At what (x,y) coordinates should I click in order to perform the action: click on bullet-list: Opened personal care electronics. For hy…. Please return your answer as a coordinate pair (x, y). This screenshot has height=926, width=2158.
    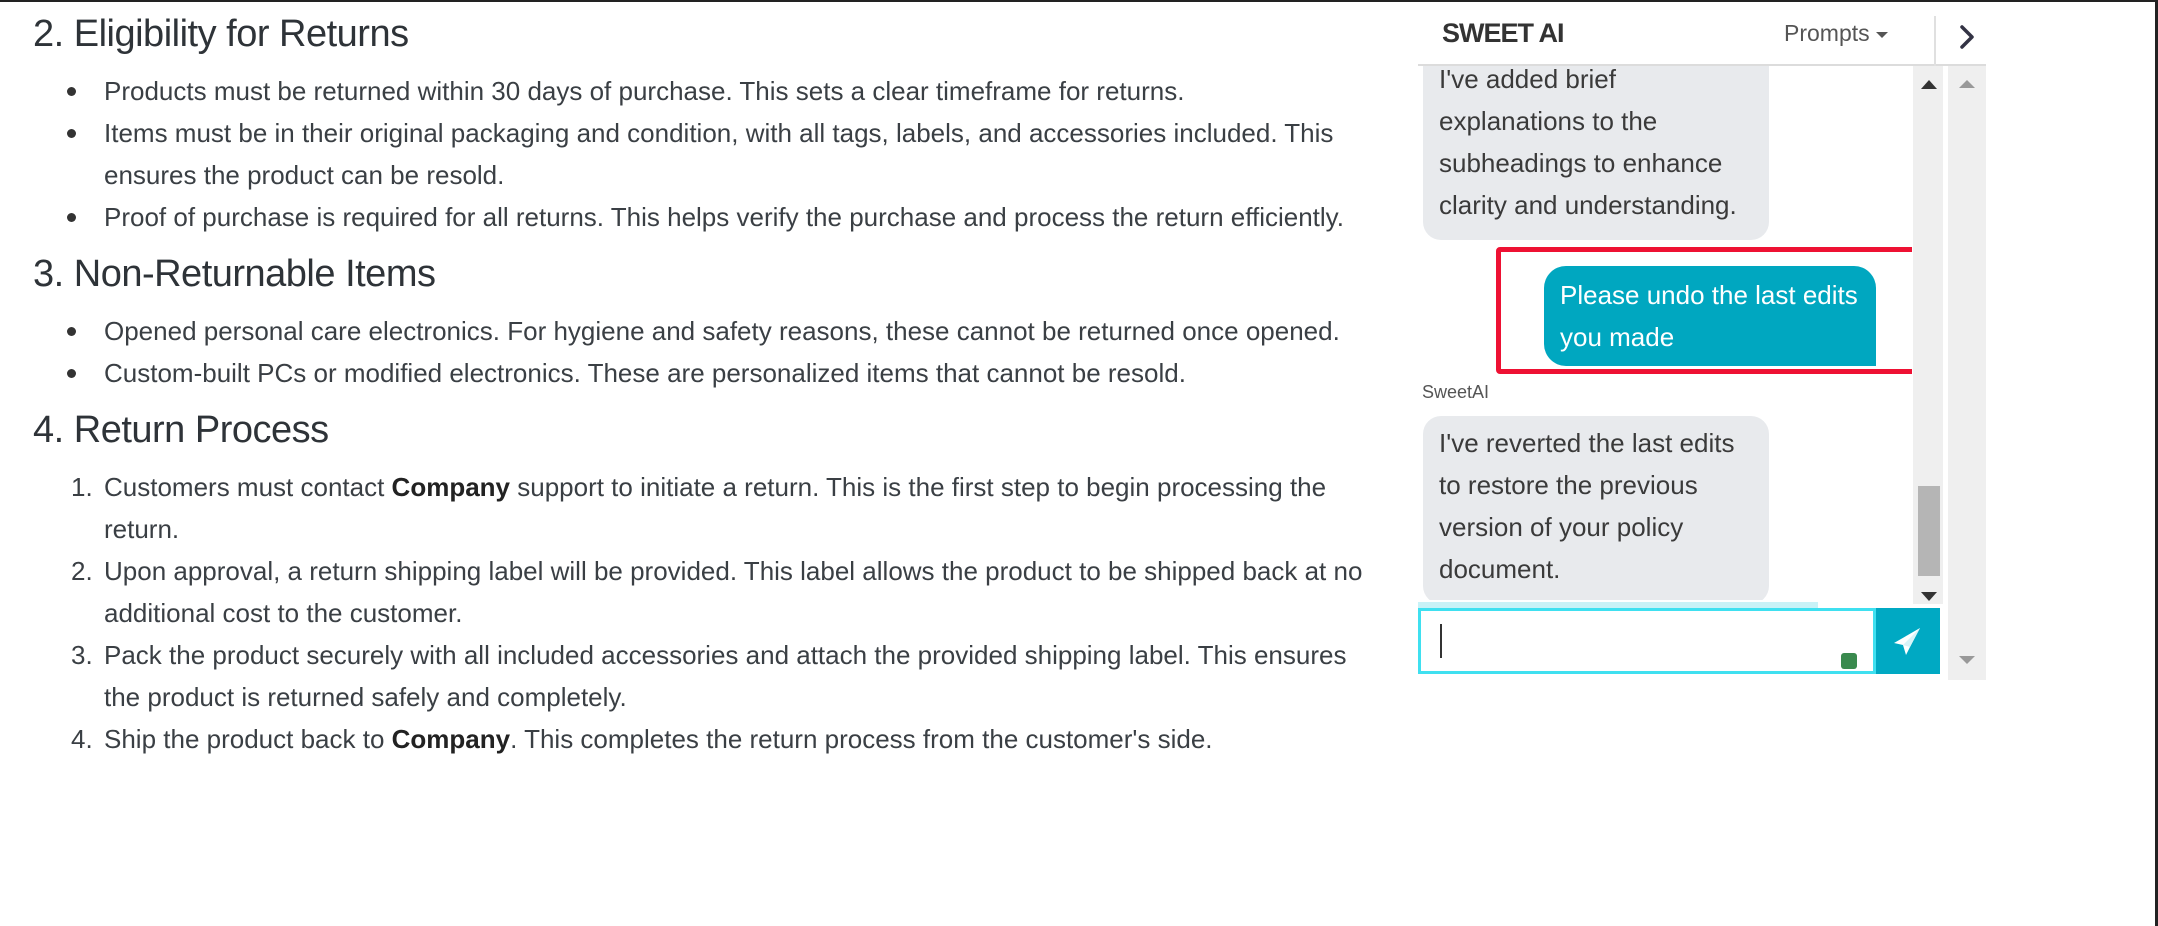
    Looking at the image, I should click on (703, 352).